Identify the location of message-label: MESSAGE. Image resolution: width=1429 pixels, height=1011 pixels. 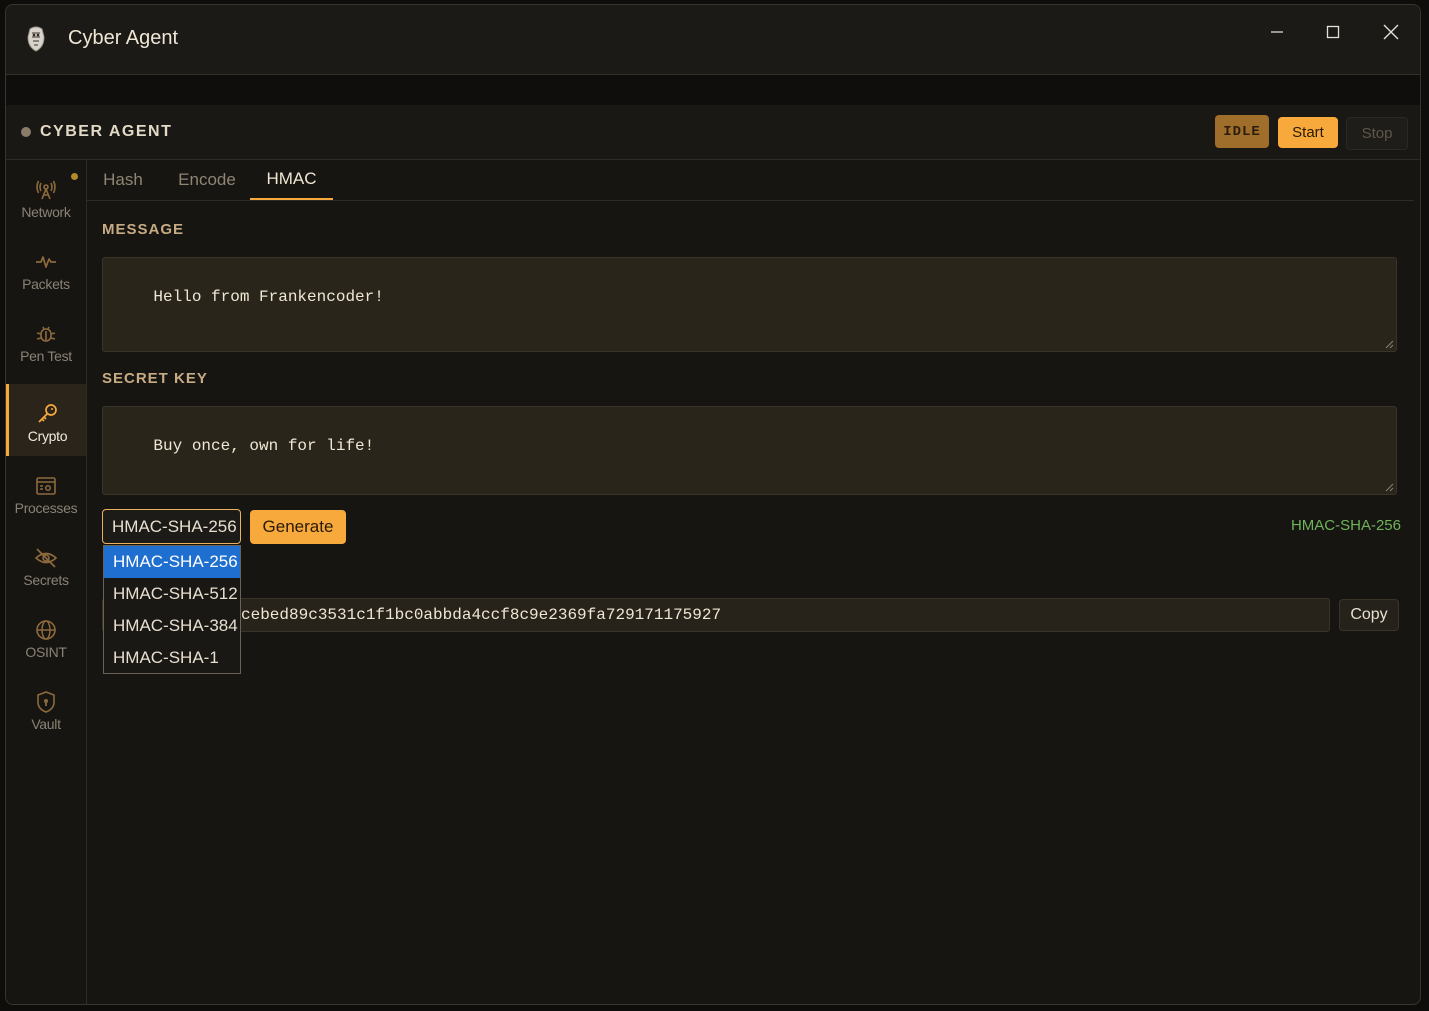
(143, 229).